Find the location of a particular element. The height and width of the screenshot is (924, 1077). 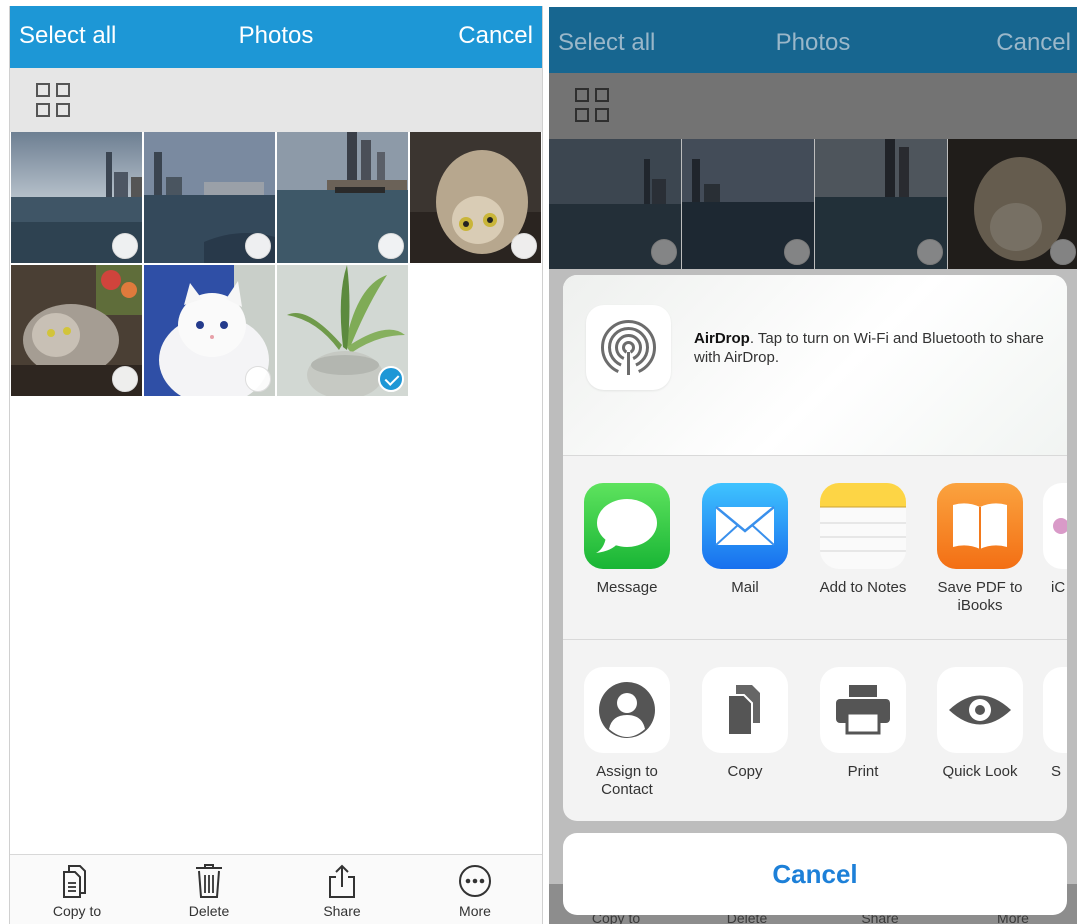

copy-to-button: Copy to is located at coordinates (77, 891).